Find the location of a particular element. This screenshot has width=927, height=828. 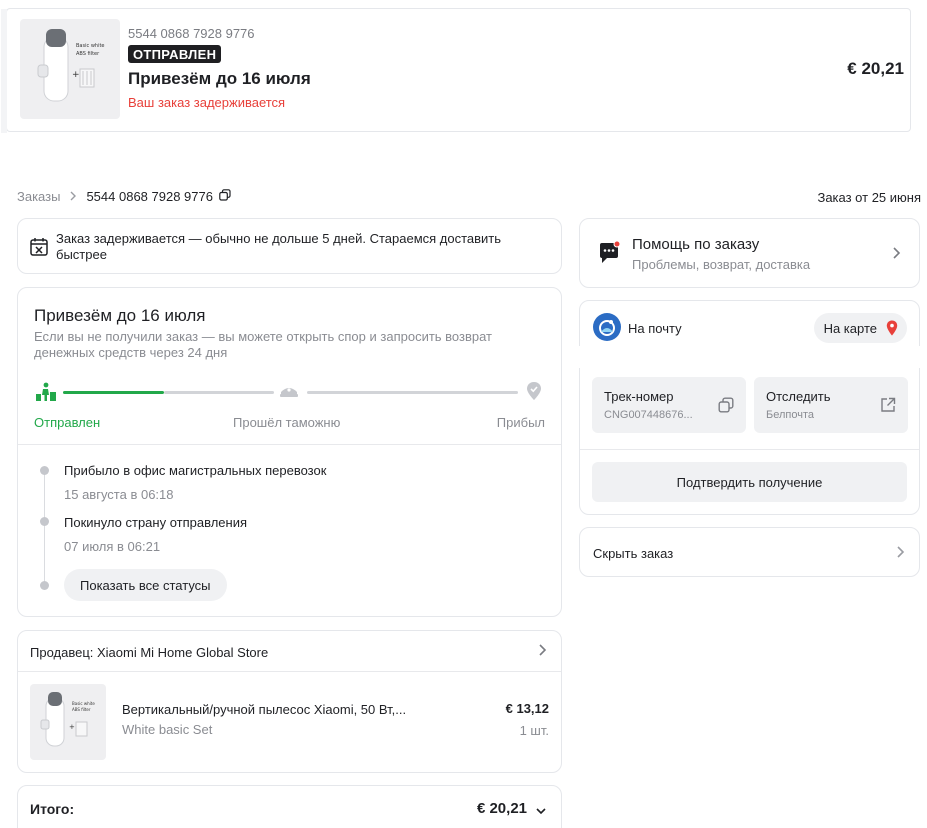

event-title: Покинуло страну отправления is located at coordinates (155, 522).